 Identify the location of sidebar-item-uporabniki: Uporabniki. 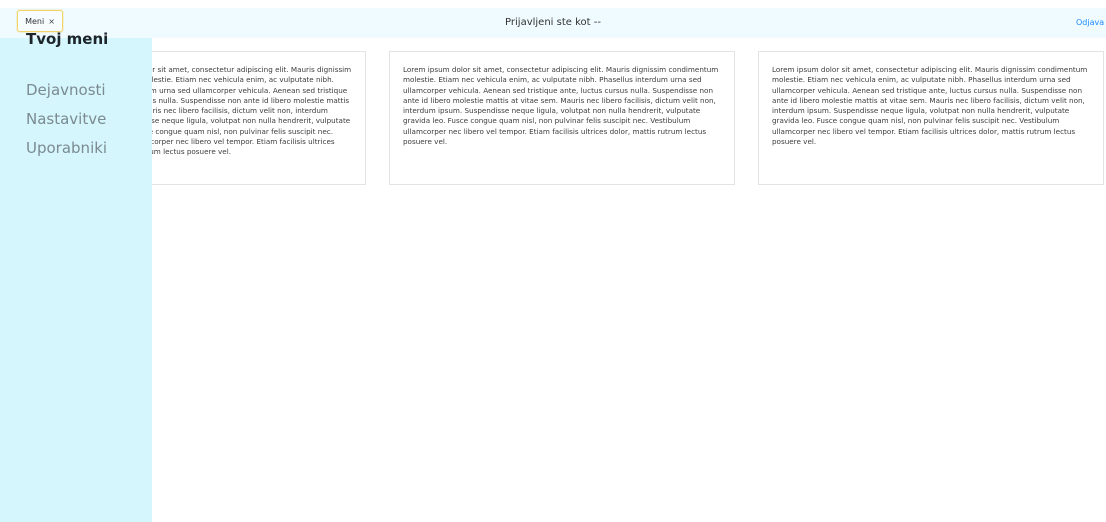
(66, 148).